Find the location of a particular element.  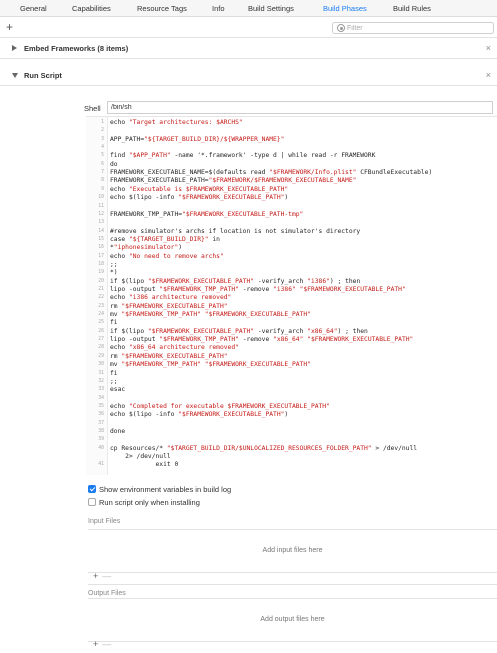

script-line: 31 fi is located at coordinates (291, 374).